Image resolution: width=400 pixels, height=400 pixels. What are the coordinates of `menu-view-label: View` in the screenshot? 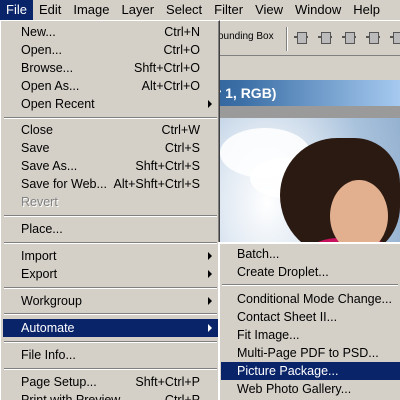 It's located at (269, 9).